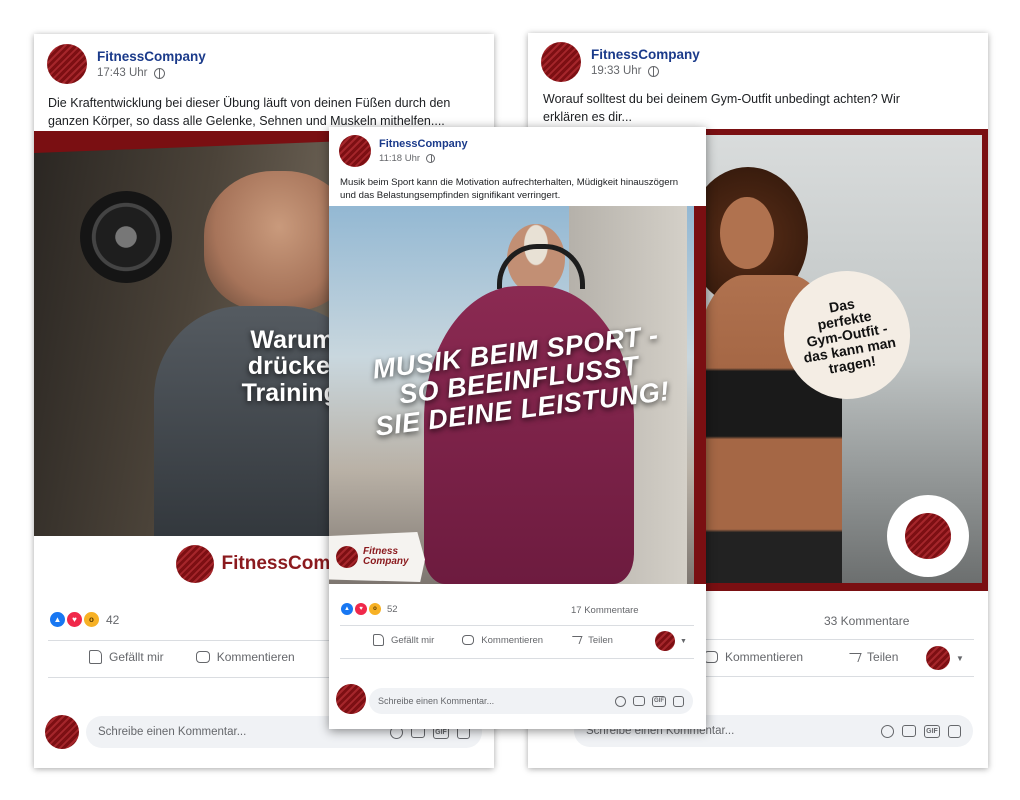  I want to click on post-header: FitnessCompany 19:33 Uhr, so click(620, 62).